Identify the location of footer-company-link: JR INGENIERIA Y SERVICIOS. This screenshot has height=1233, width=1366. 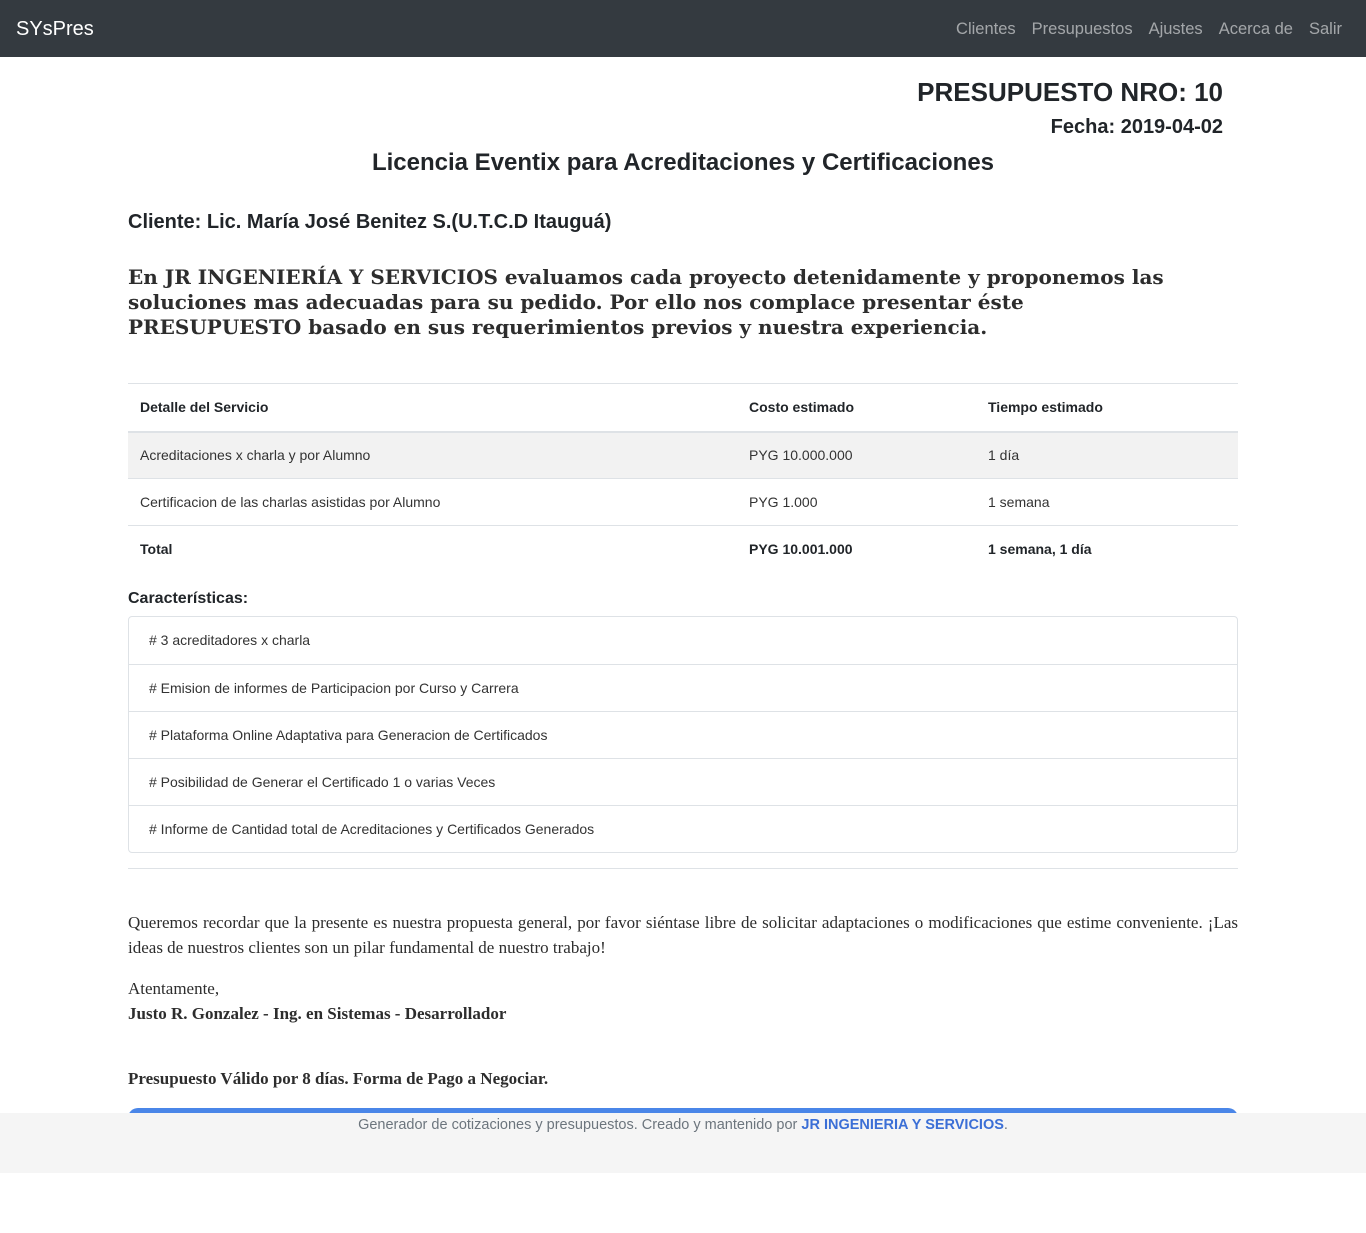
(902, 1125).